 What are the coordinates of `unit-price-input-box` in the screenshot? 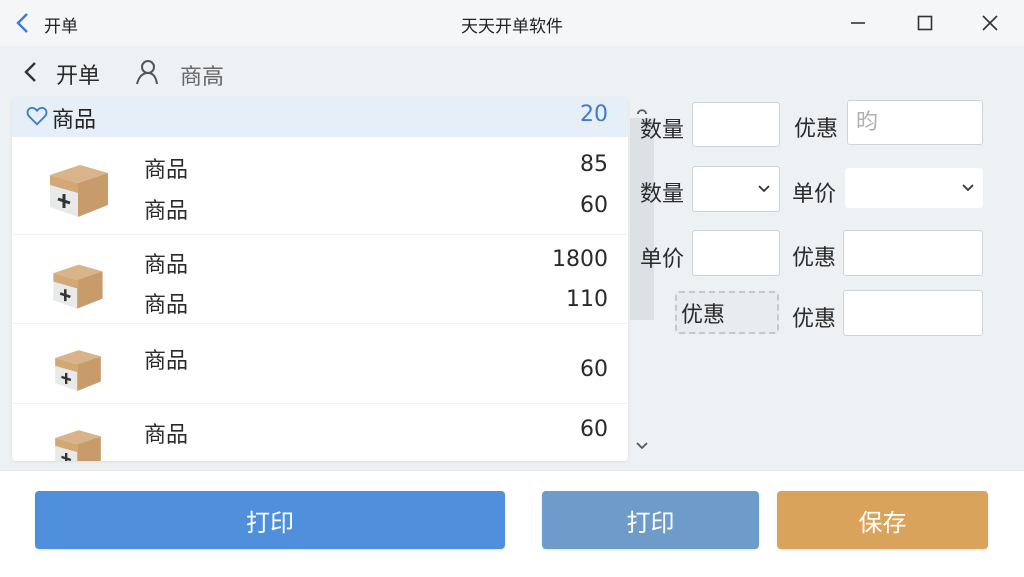 It's located at (736, 253).